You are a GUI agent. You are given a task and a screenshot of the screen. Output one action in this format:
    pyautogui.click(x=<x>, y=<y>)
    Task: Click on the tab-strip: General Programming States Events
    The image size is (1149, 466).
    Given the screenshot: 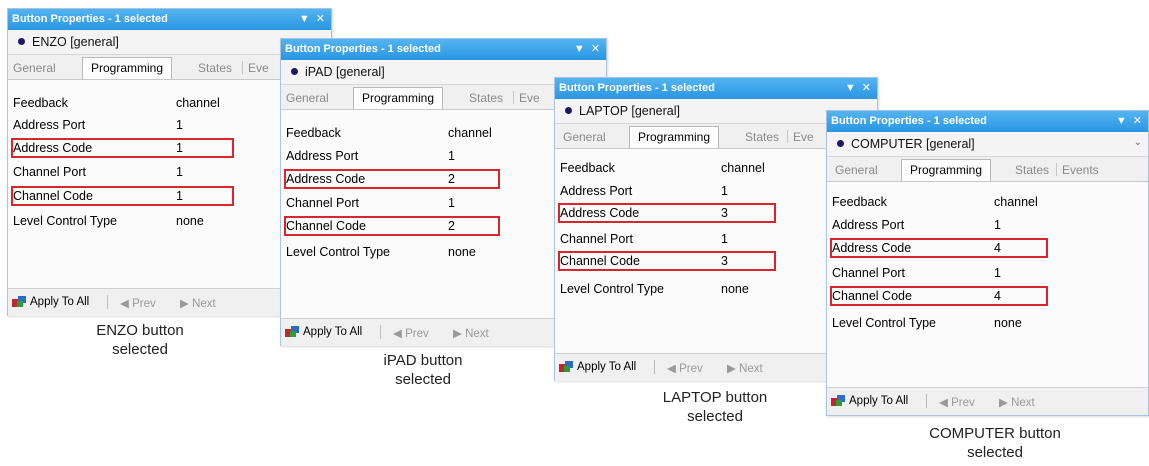 What is the action you would take?
    pyautogui.click(x=987, y=169)
    